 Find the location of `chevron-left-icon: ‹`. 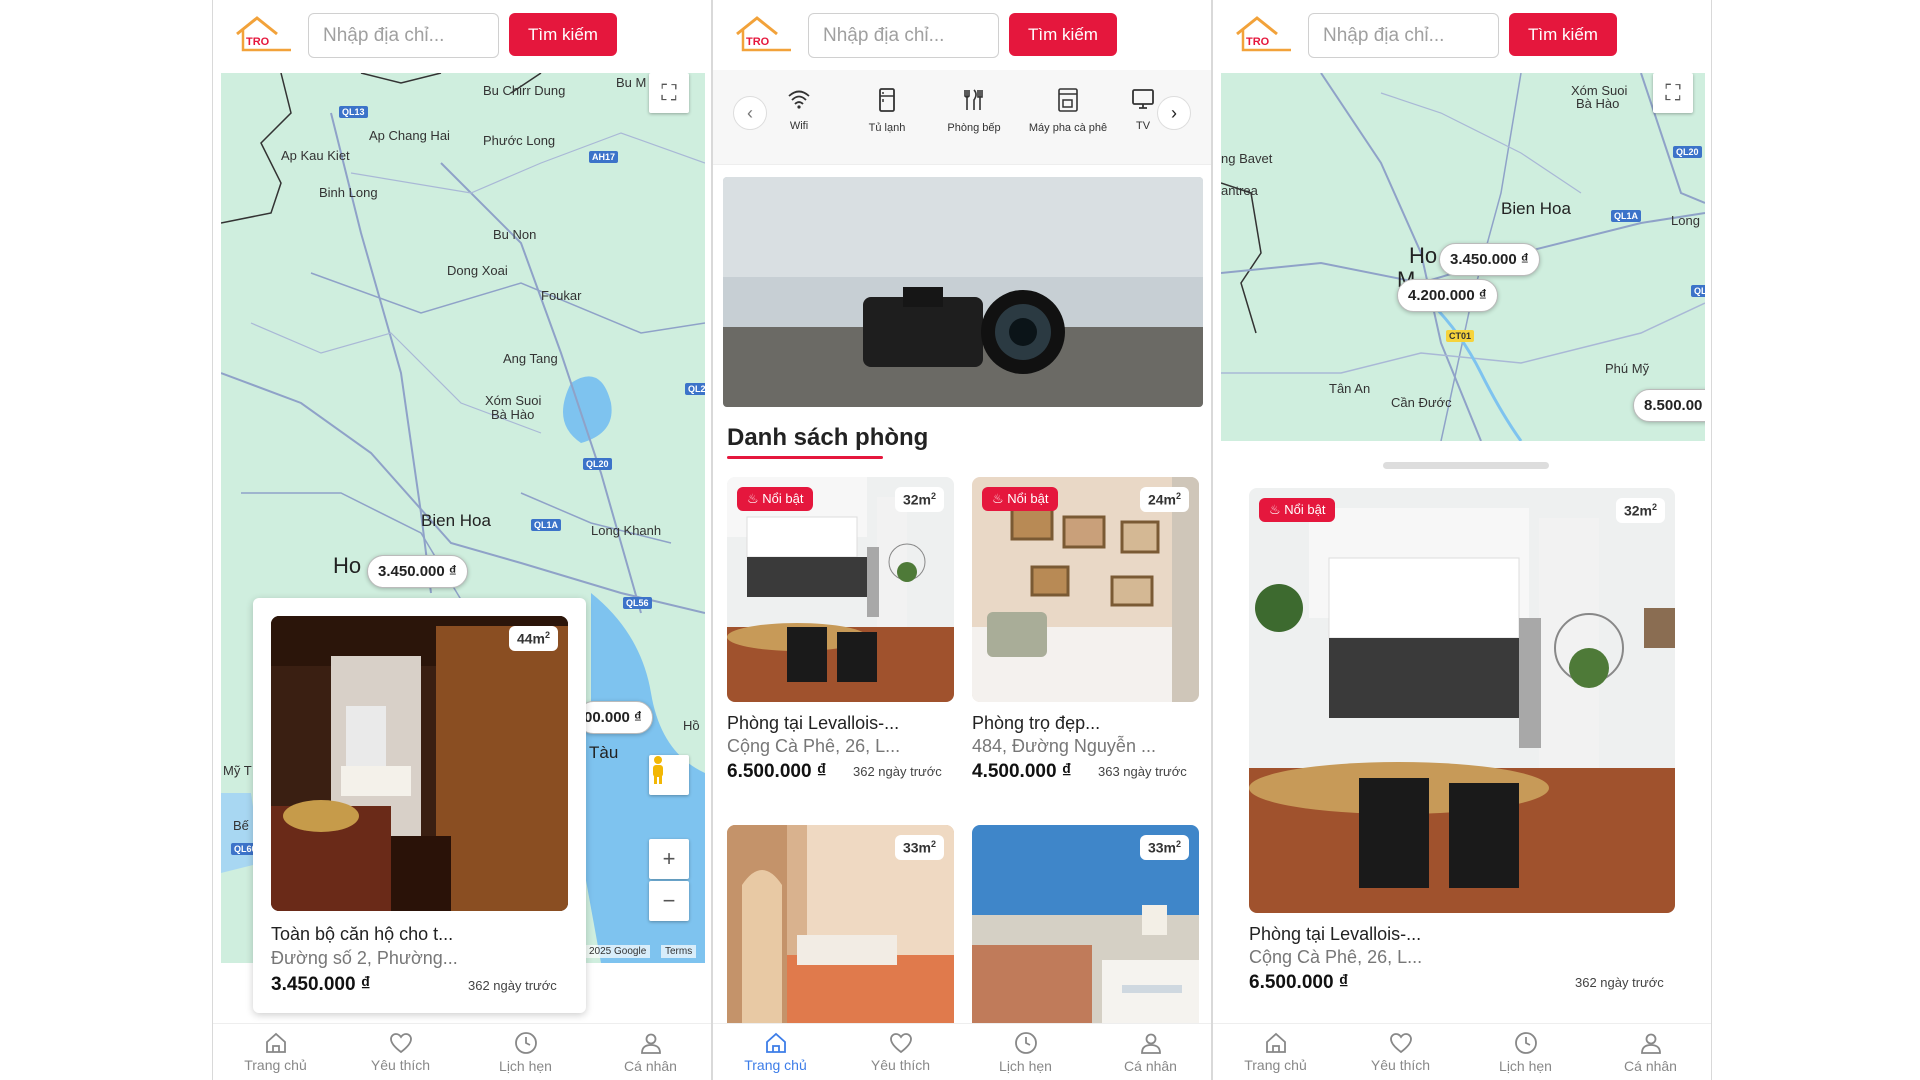

chevron-left-icon: ‹ is located at coordinates (750, 113).